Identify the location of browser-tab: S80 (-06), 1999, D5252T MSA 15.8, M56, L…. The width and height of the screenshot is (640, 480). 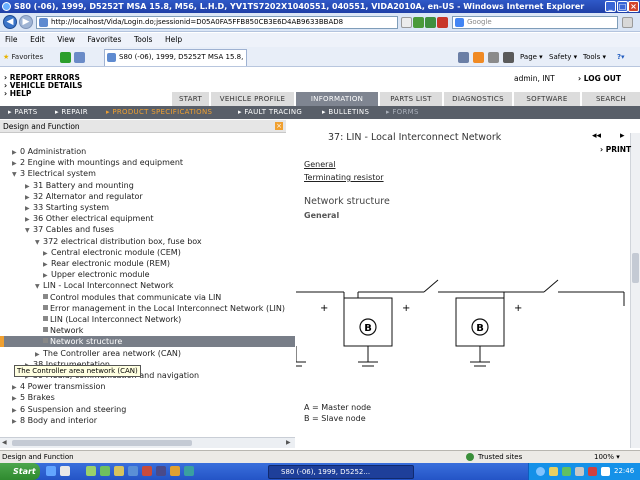
(175, 57).